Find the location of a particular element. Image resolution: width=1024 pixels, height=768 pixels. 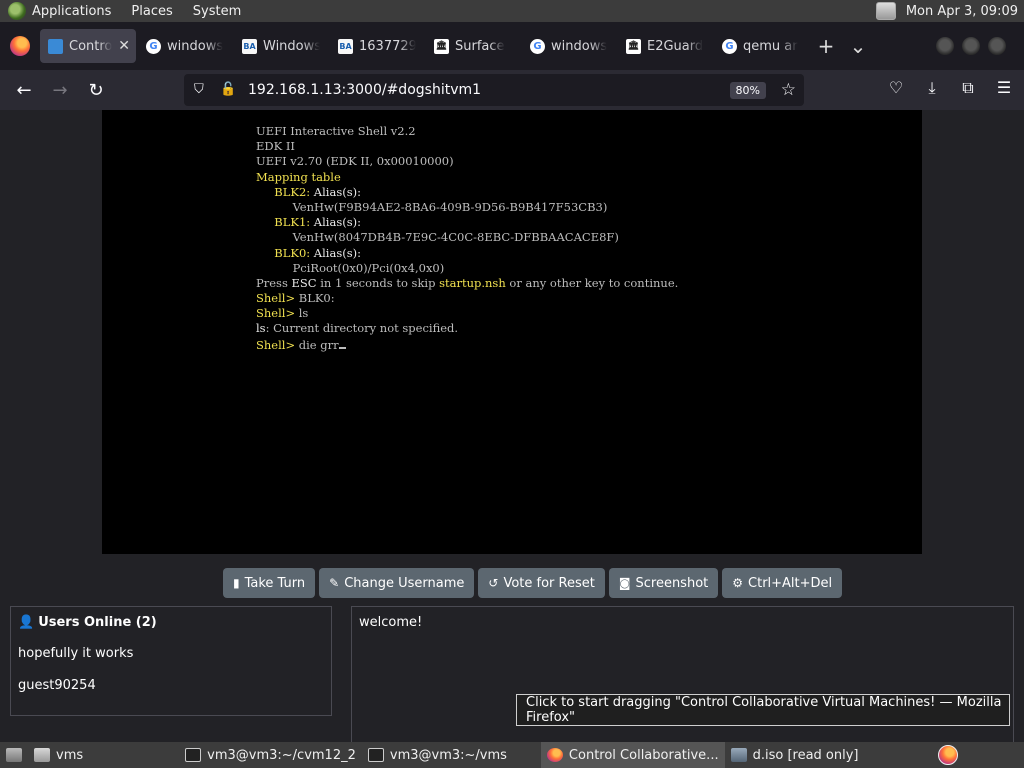

new-tab-icon: + is located at coordinates (826, 46).